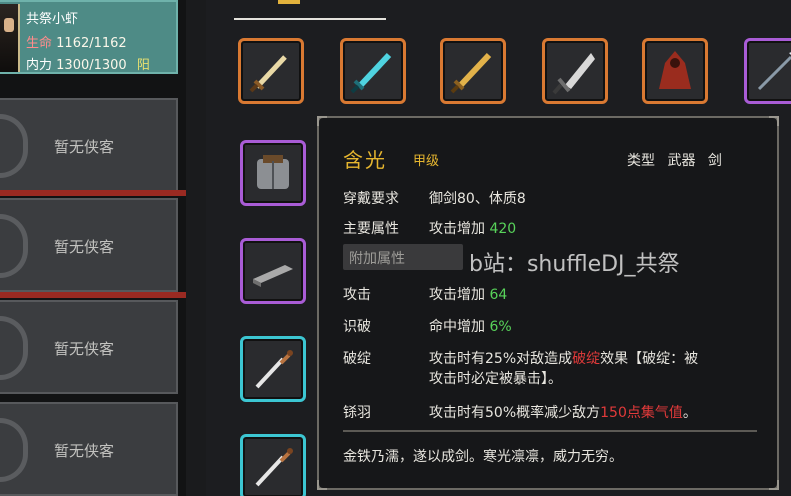 This screenshot has height=496, width=791. What do you see at coordinates (371, 199) in the screenshot?
I see `requirement-label: 穿戴要求` at bounding box center [371, 199].